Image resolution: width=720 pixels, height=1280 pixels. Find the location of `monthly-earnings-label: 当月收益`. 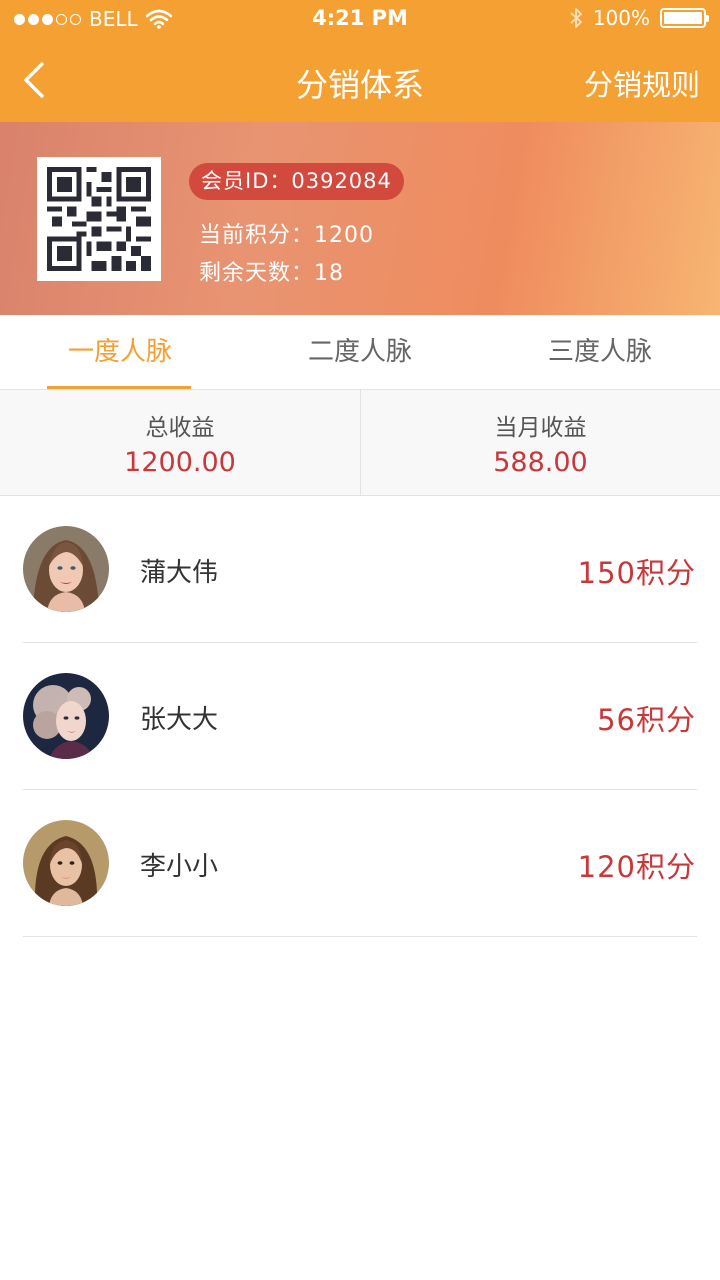

monthly-earnings-label: 当月收益 is located at coordinates (540, 428).